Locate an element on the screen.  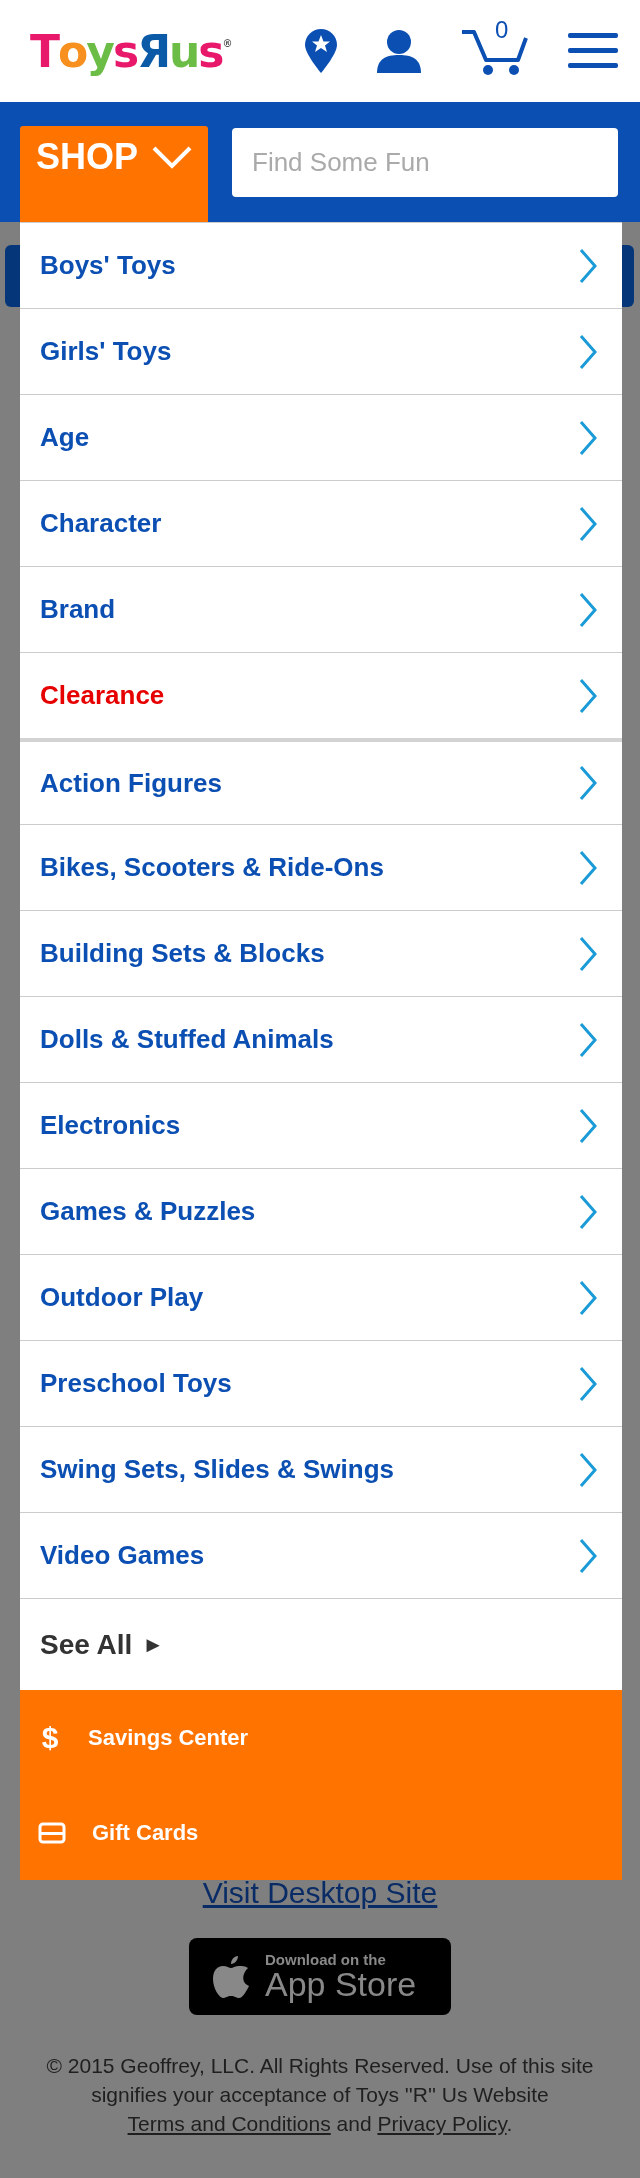
menu-item: Outdoor Play is located at coordinates (321, 1297).